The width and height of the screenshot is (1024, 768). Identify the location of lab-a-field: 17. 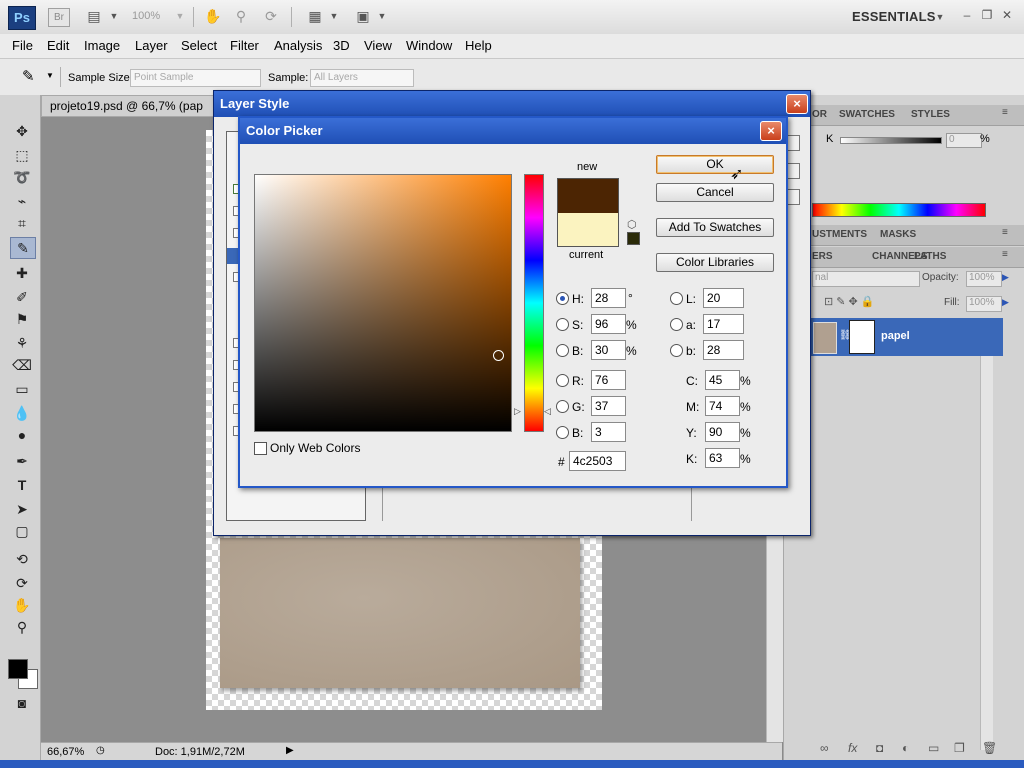
(723, 324).